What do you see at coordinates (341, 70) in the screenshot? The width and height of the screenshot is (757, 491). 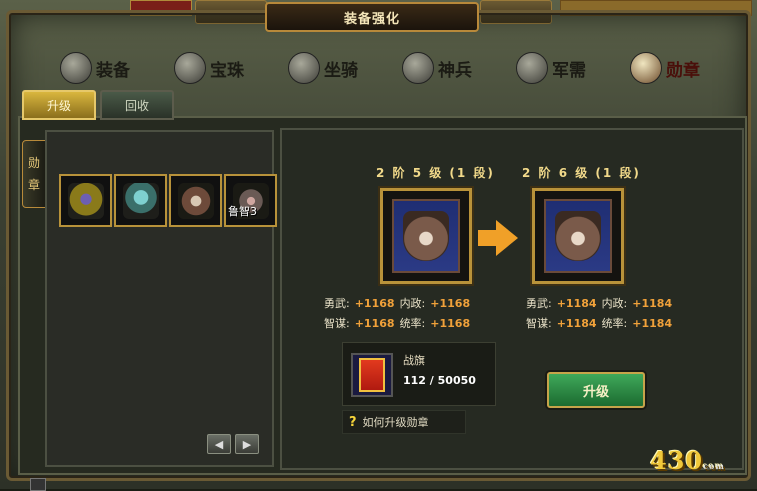 I see `category-label: 坐骑` at bounding box center [341, 70].